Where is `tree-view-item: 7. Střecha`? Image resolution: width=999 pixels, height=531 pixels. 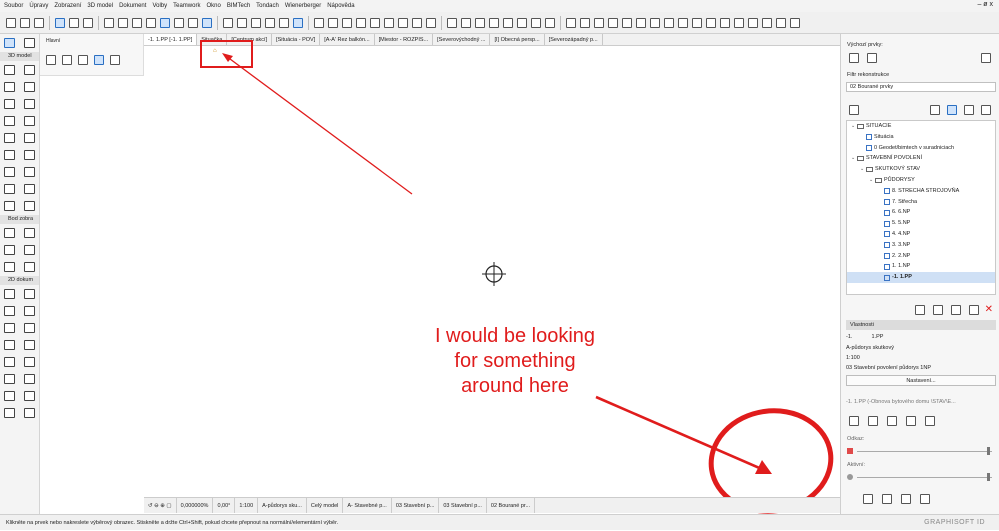
tree-view-item: 7. Střecha is located at coordinates (921, 202).